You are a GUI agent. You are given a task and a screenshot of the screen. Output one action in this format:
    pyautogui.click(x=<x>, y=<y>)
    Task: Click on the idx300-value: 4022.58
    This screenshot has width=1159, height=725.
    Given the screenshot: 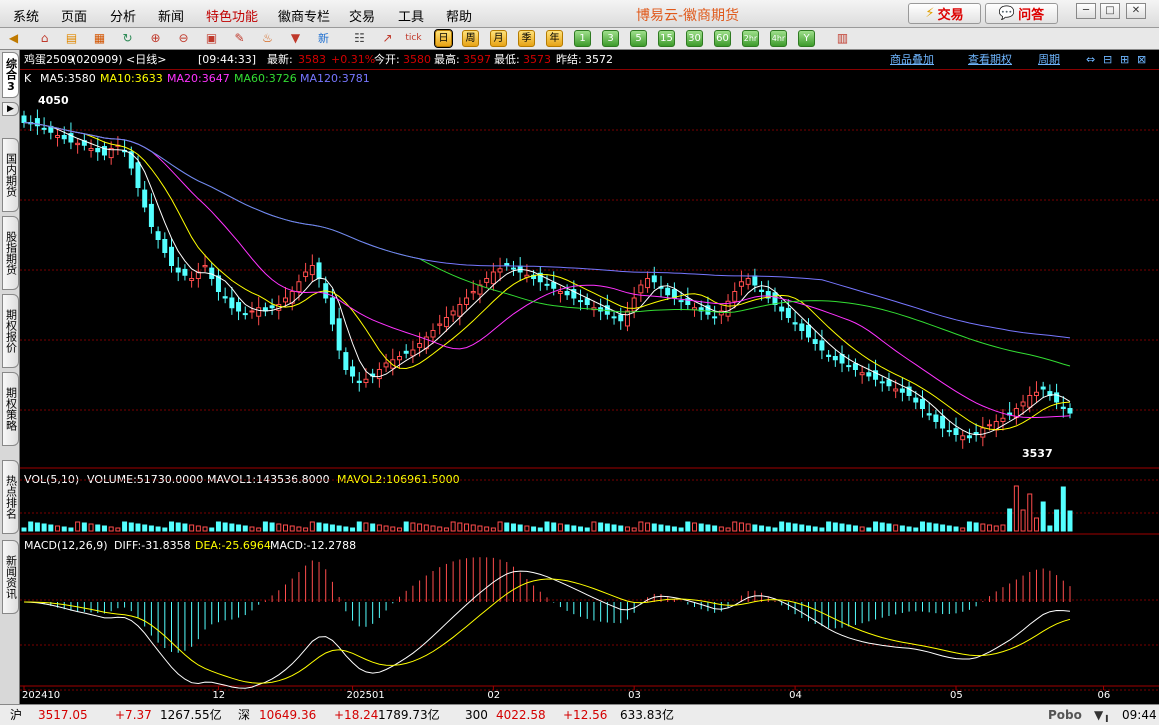 What is the action you would take?
    pyautogui.click(x=521, y=715)
    